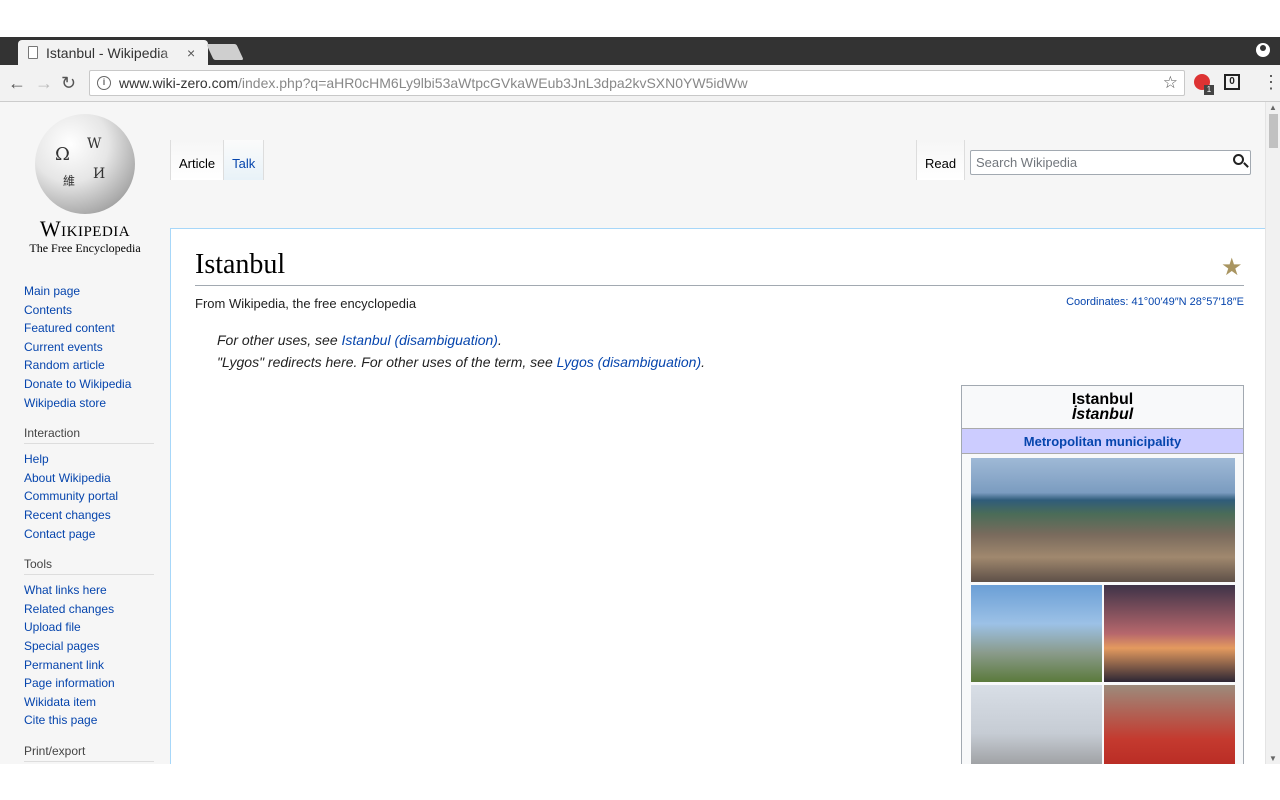 This screenshot has height=800, width=1280. What do you see at coordinates (107, 52) in the screenshot?
I see `tab-title: Istanbul - Wikipedia` at bounding box center [107, 52].